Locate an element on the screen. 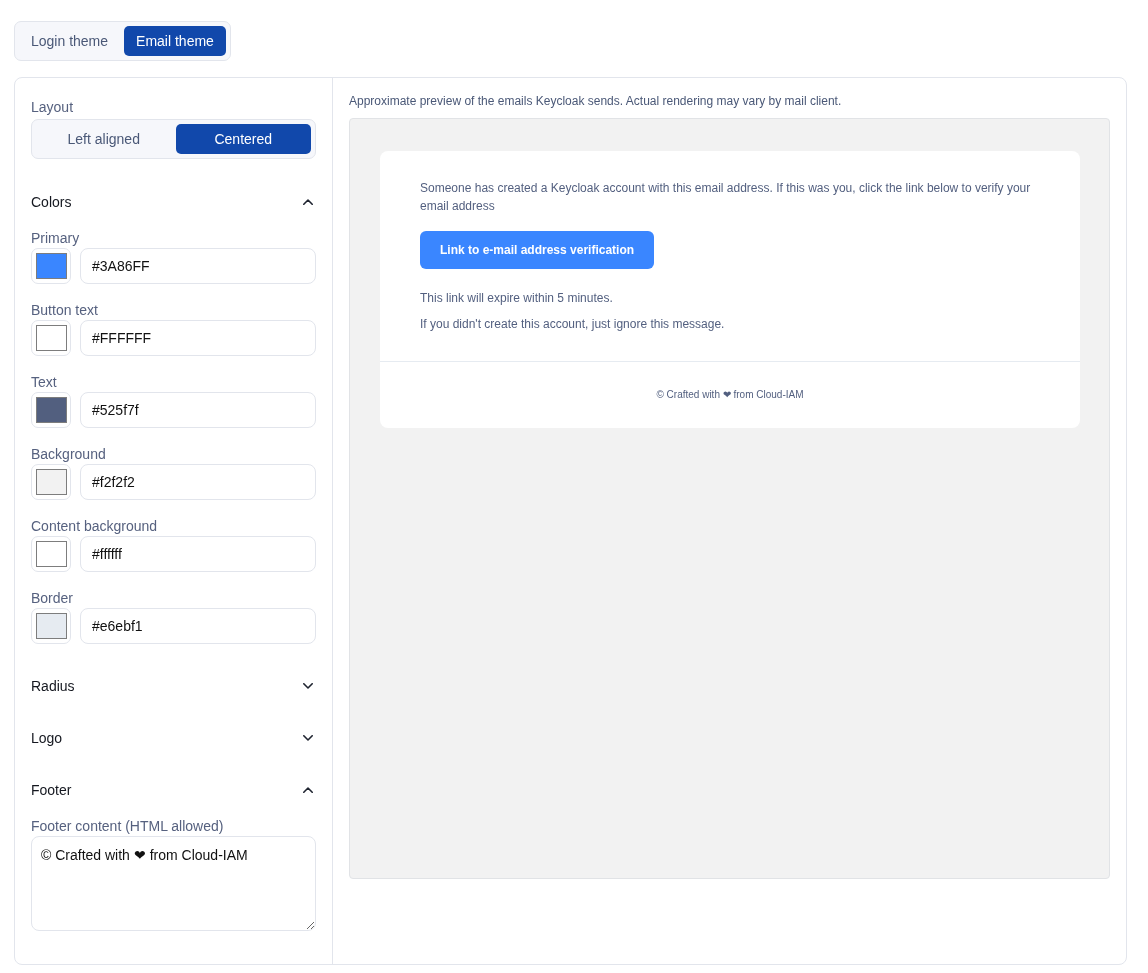 This screenshot has height=973, width=1148. section-header: Radius is located at coordinates (173, 686).